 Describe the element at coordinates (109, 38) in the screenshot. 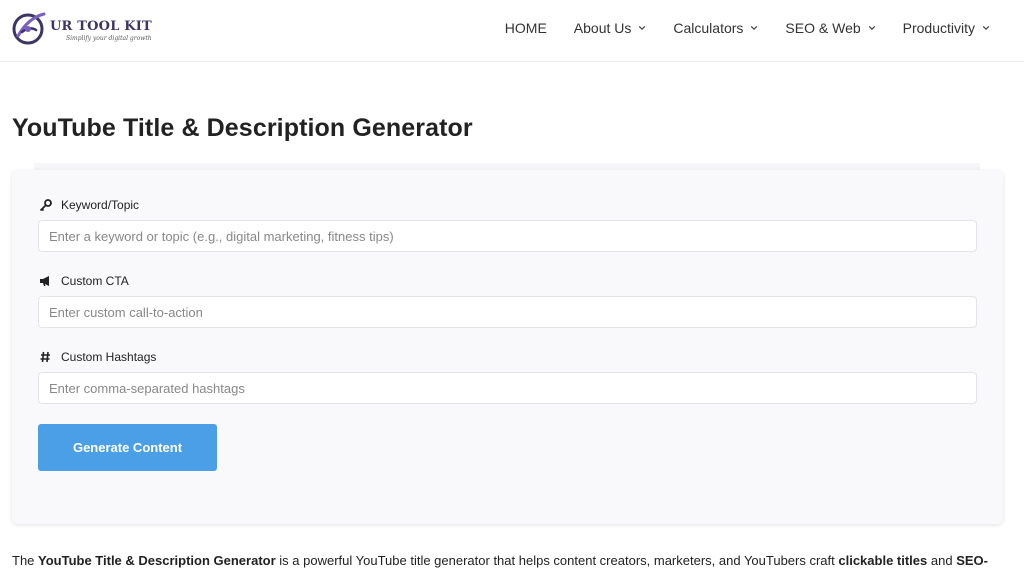

I see `brand-tagline: Simplify your digital growth` at that location.